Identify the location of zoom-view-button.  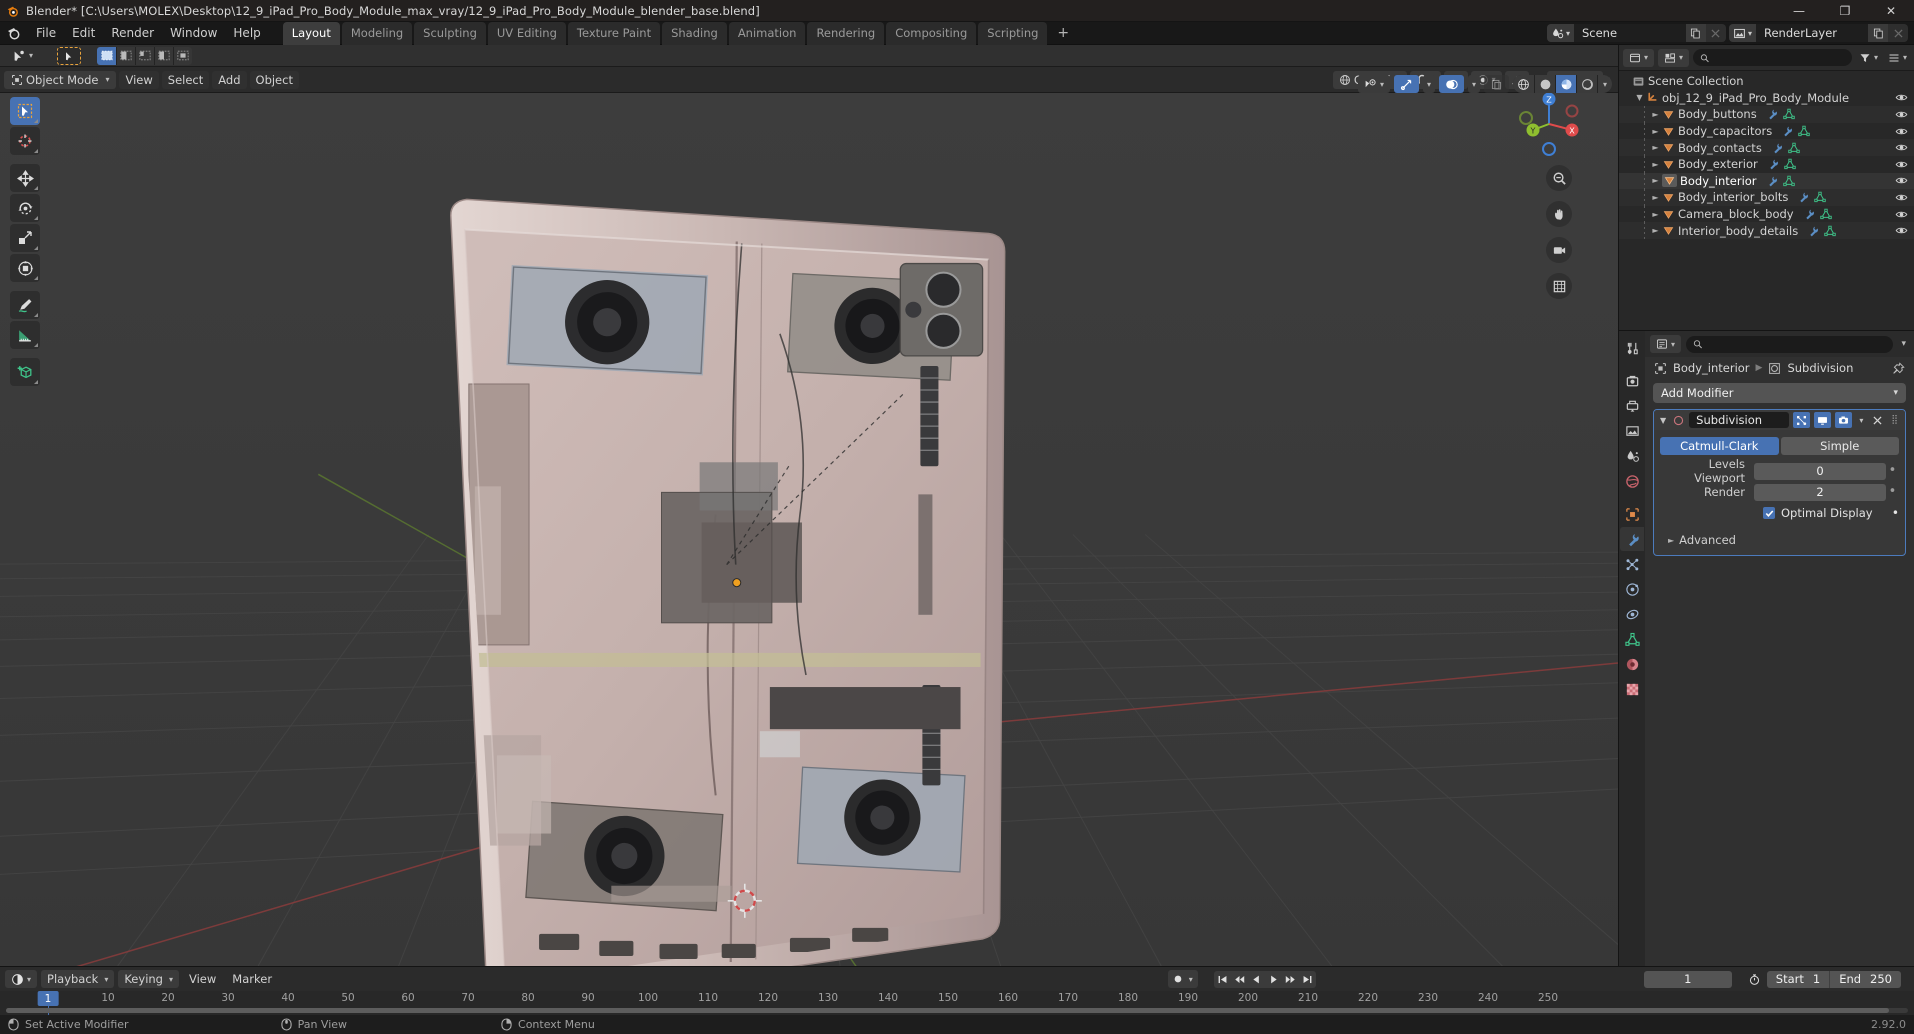
(1559, 178).